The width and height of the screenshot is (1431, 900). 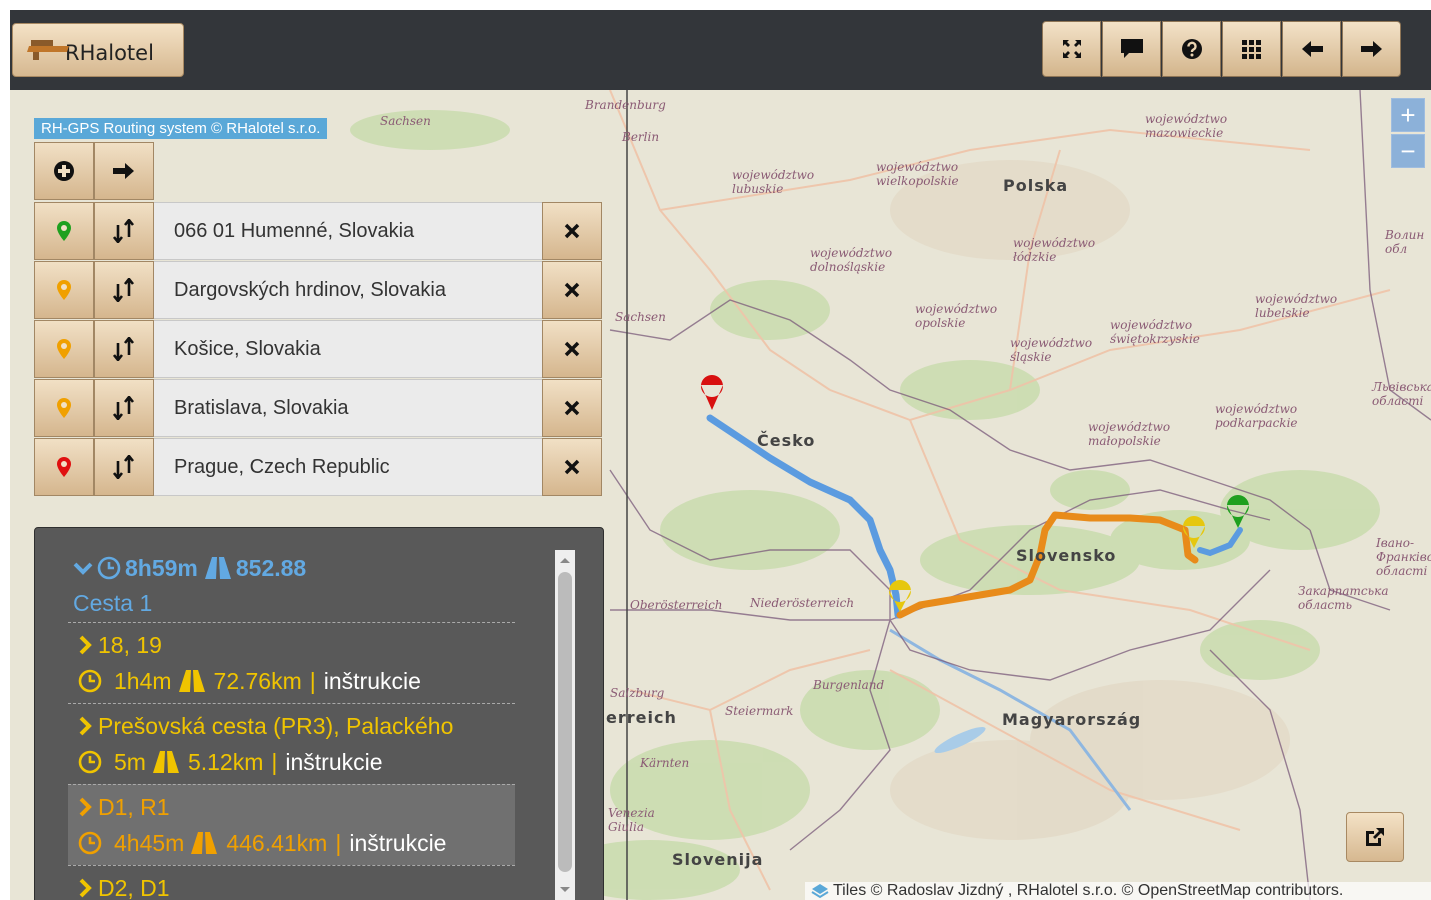 What do you see at coordinates (291, 882) in the screenshot?
I see `route-segment: D2, D1` at bounding box center [291, 882].